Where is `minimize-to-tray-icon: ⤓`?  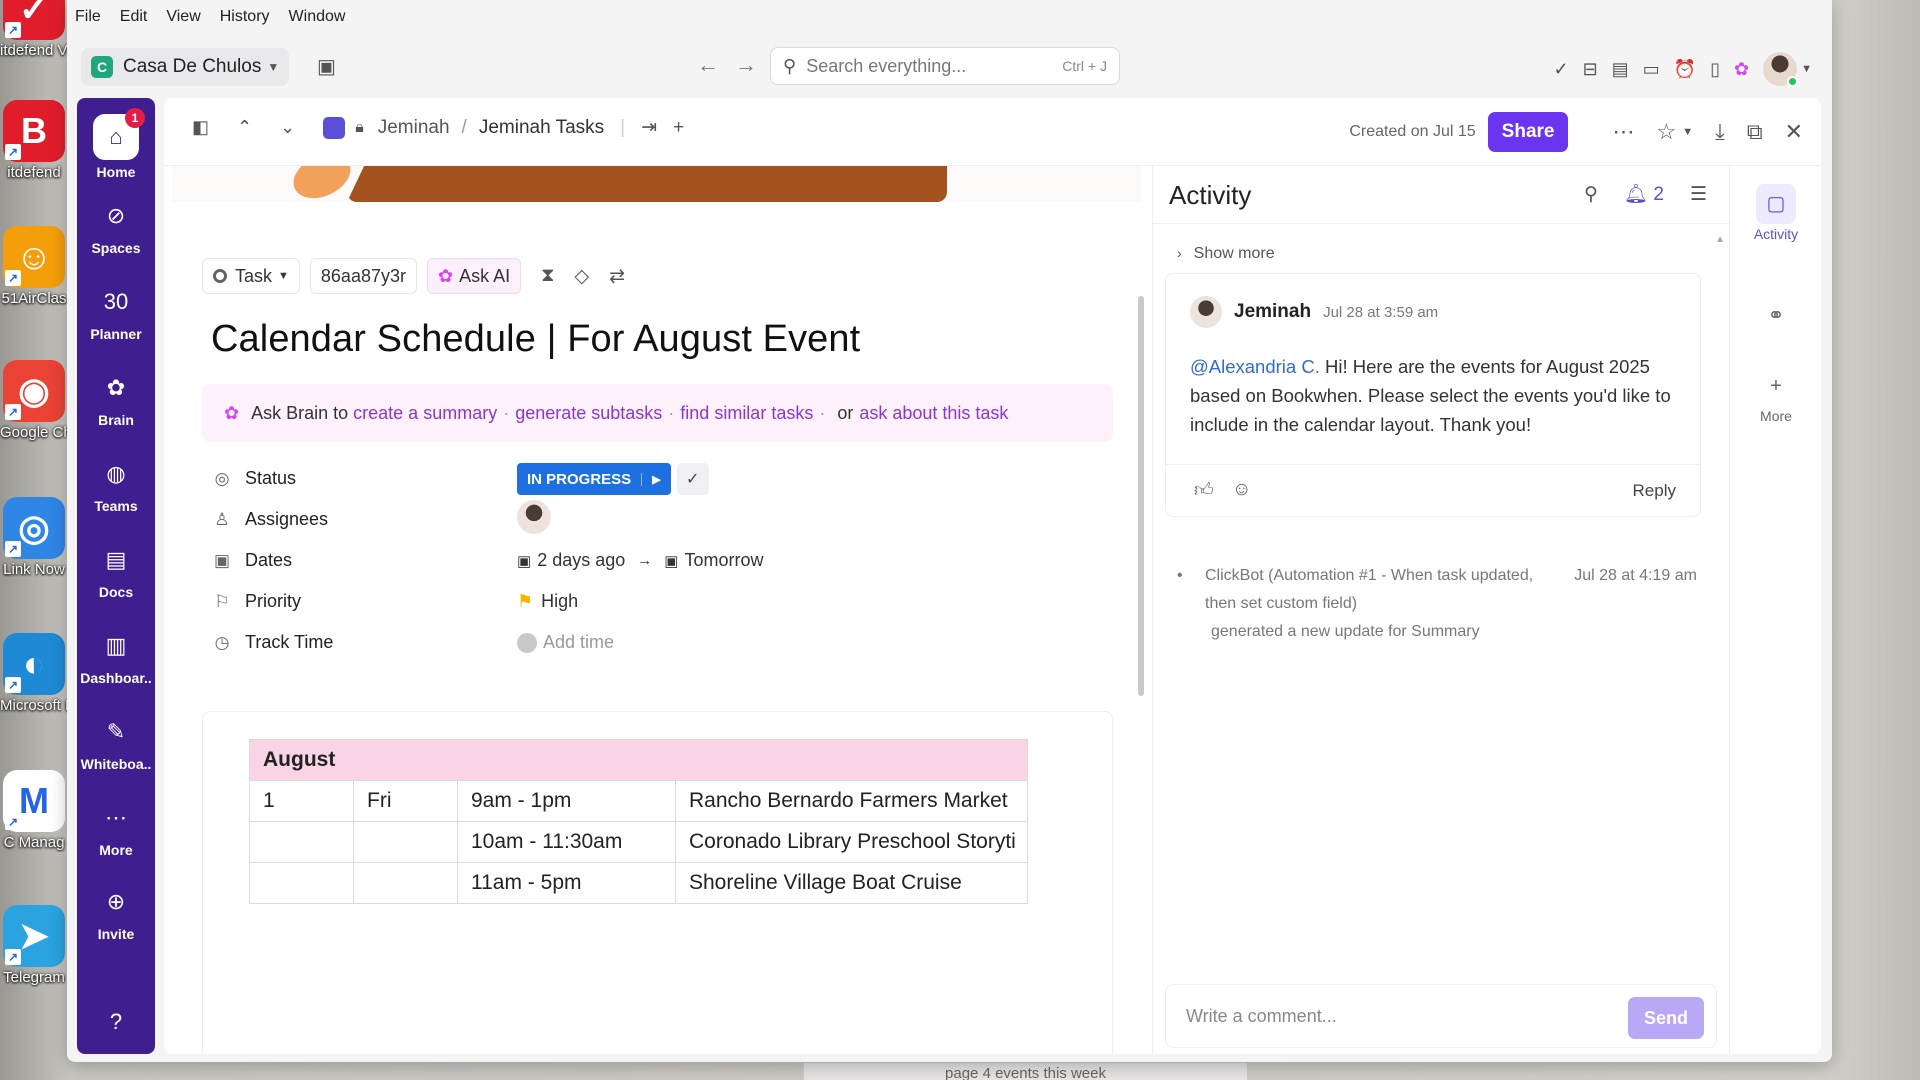
minimize-to-tray-icon: ⤓ is located at coordinates (1720, 132).